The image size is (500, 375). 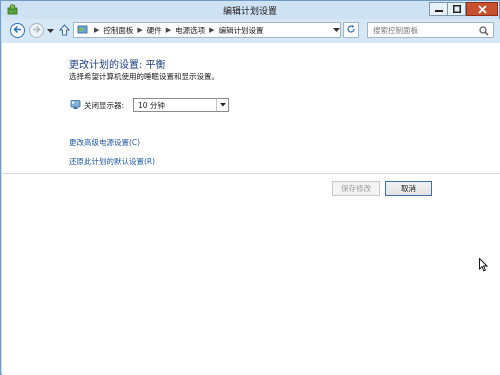 I want to click on advanced-power-settings-link: 更改高级电源设置(C), so click(x=104, y=142).